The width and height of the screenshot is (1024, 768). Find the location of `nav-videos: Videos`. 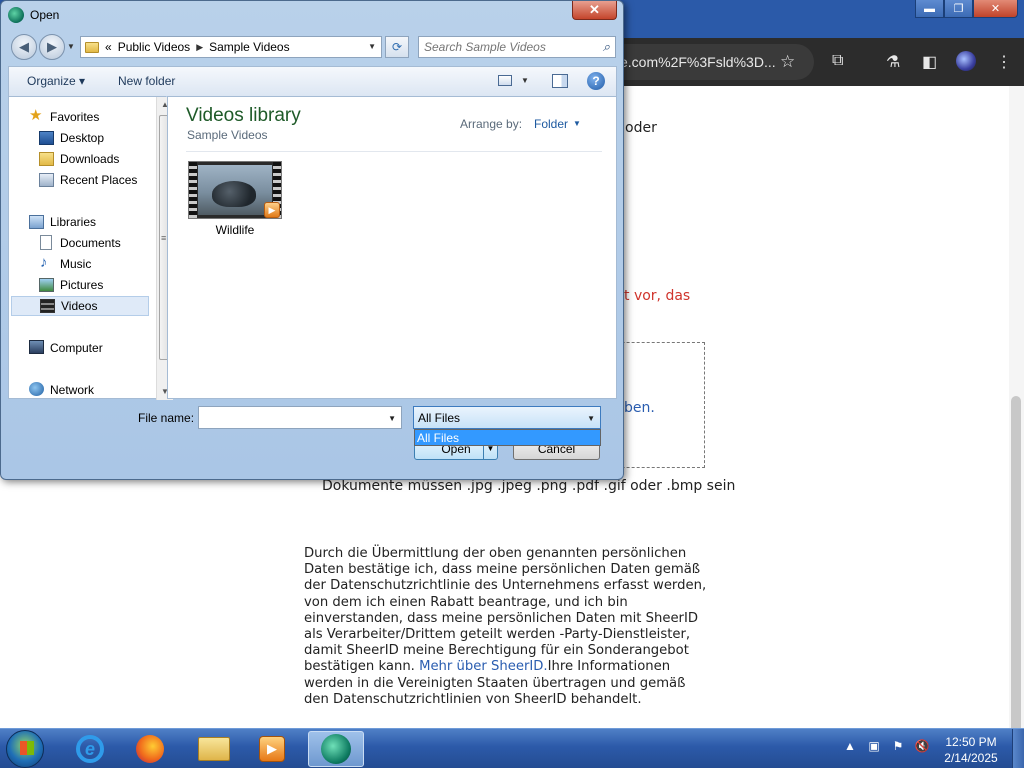

nav-videos: Videos is located at coordinates (80, 306).